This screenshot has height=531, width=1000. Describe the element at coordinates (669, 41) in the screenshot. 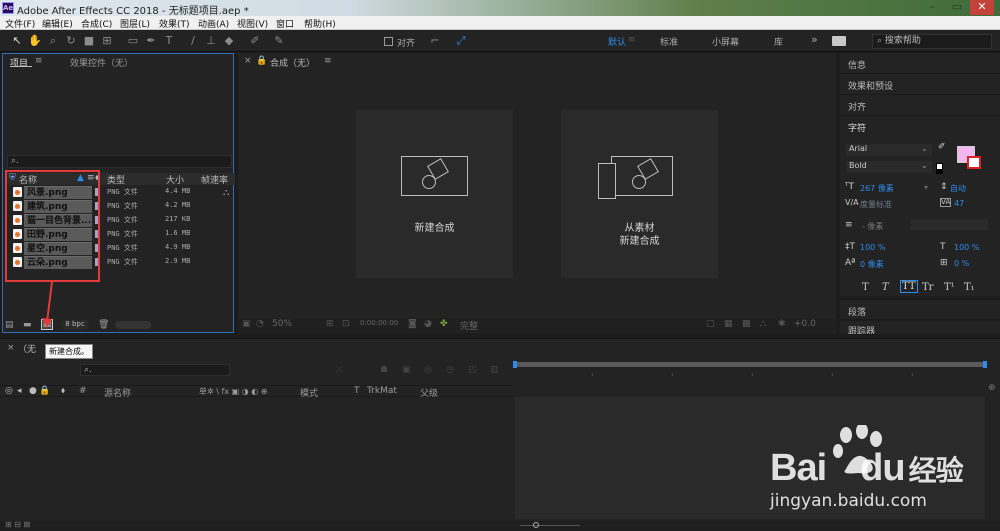

I see `workspace-standard: 标准` at that location.